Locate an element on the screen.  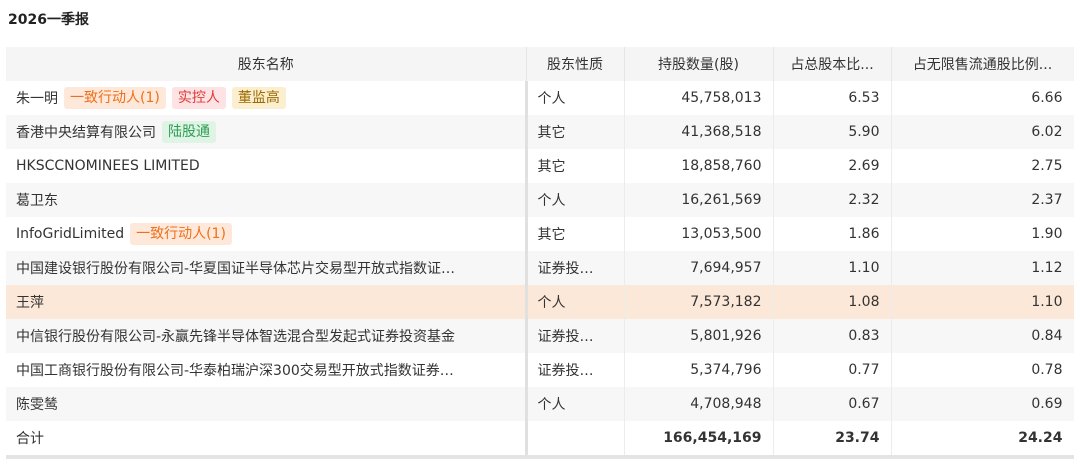
table-row: 朱一明 一致行动人(1) 实控人 董监高 个人 45,758,013 6.53 6.66 is located at coordinates (540, 98).